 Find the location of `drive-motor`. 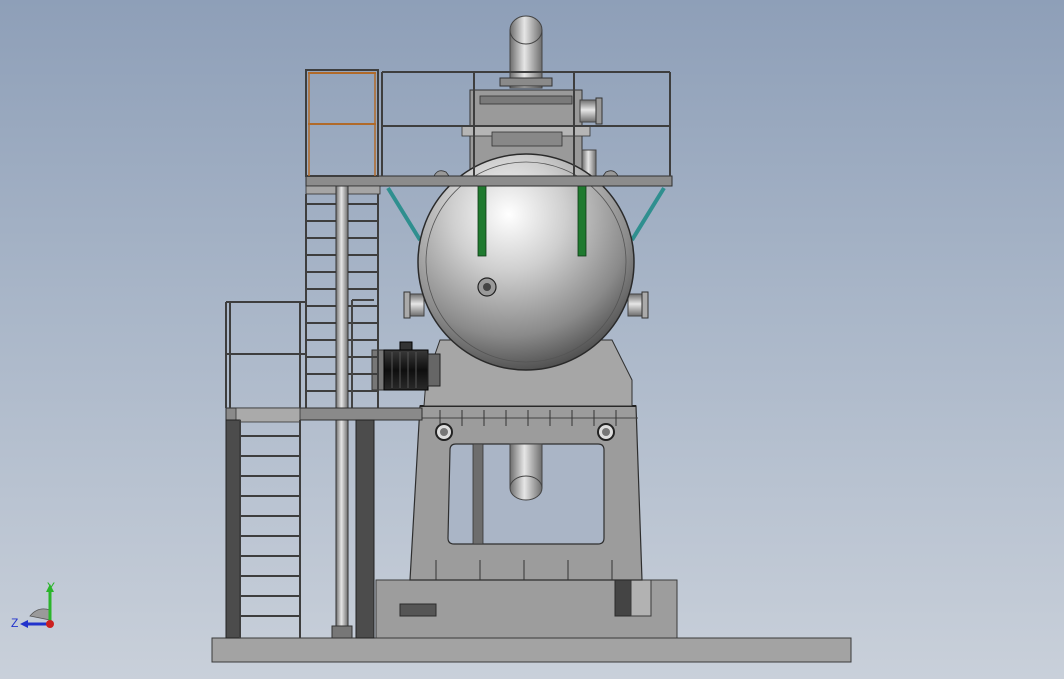

drive-motor is located at coordinates (406, 366).